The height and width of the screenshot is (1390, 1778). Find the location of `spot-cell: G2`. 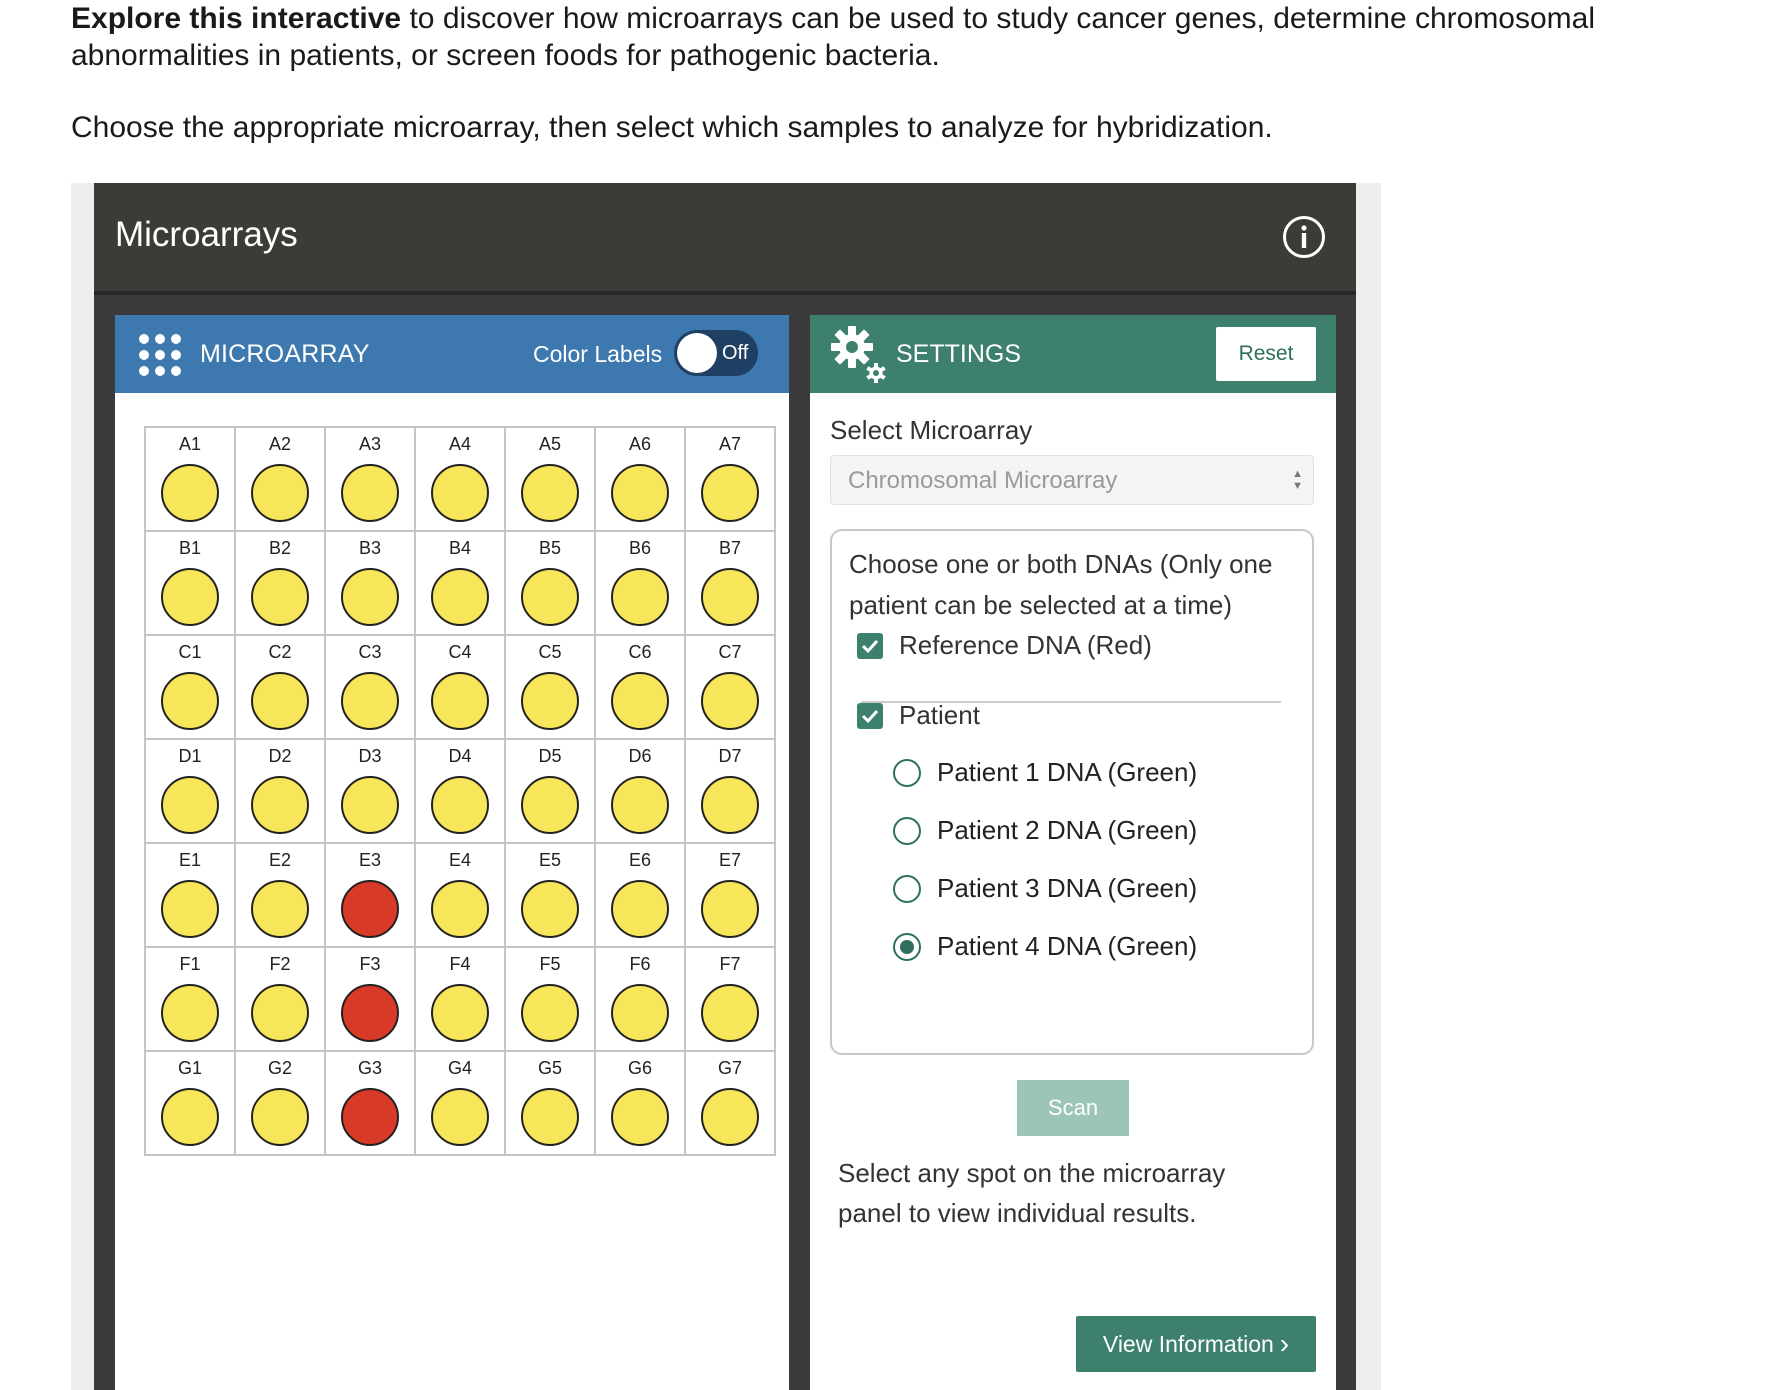

spot-cell: G2 is located at coordinates (280, 1103).